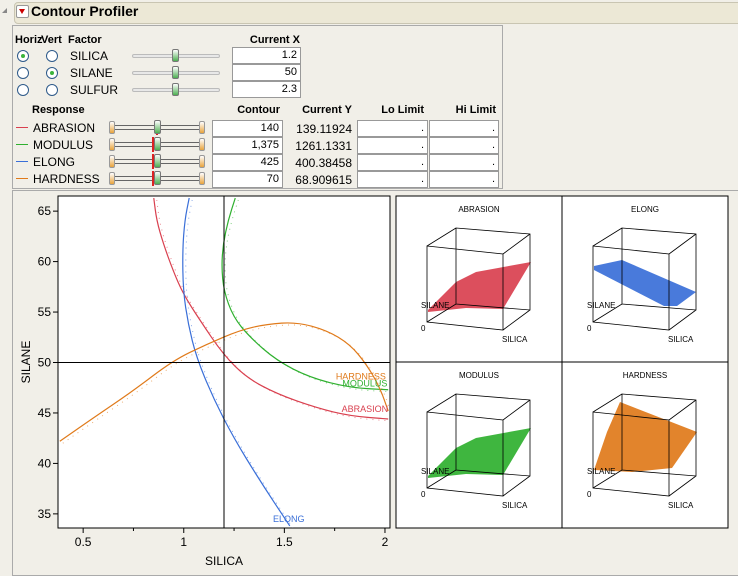 Image resolution: width=738 pixels, height=576 pixels. I want to click on contour-field: 140, so click(247, 128).